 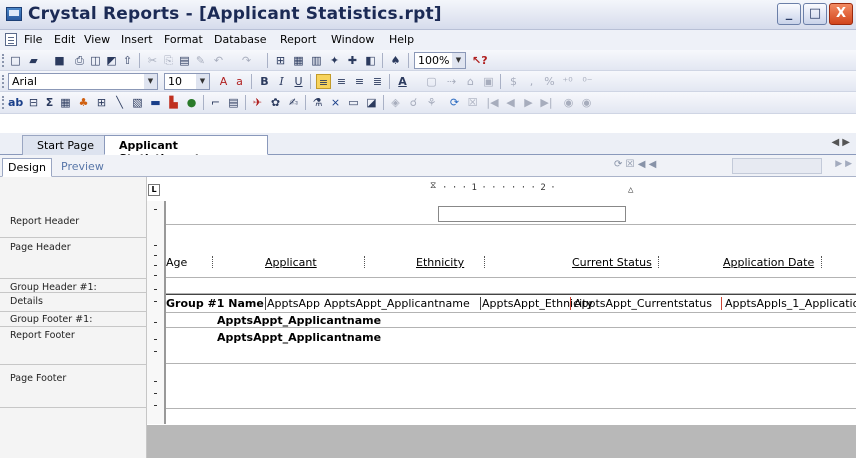 What do you see at coordinates (33, 39) in the screenshot?
I see `menu-file: File` at bounding box center [33, 39].